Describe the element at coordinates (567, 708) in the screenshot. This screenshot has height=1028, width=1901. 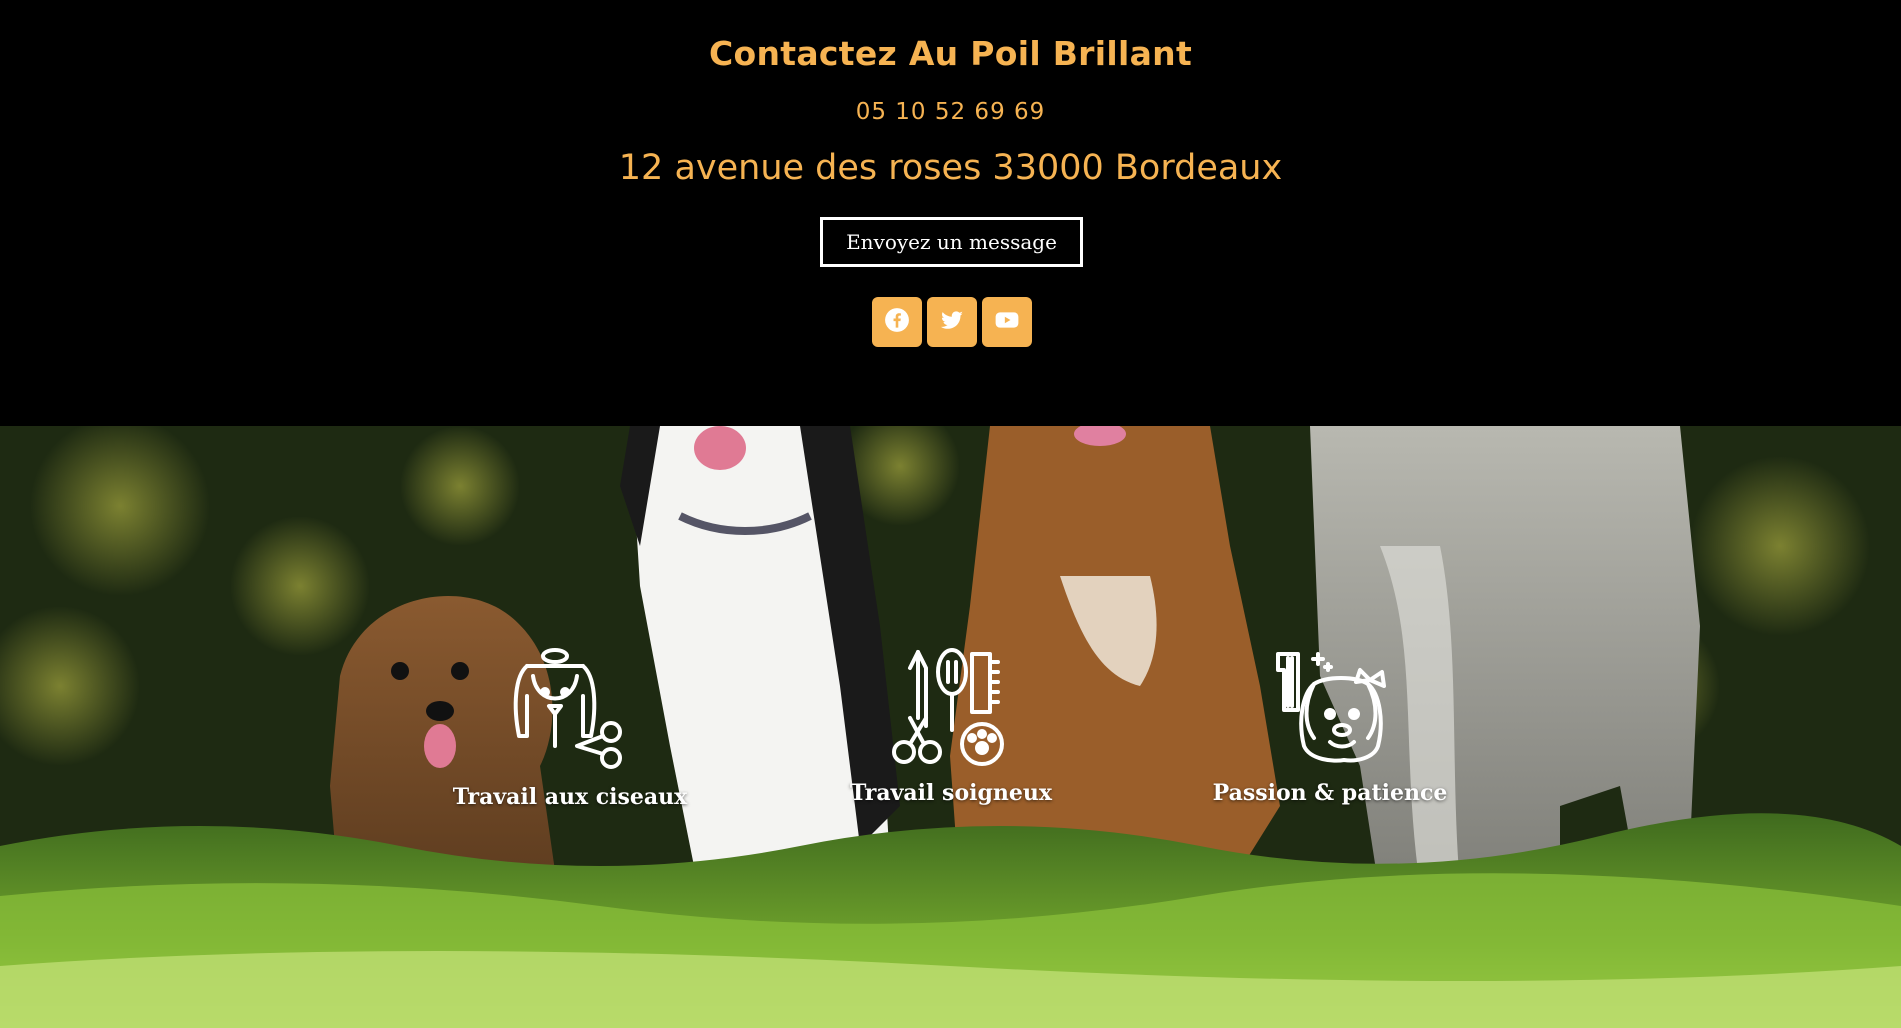
I see `dog-grooming-scissors-icon` at that location.